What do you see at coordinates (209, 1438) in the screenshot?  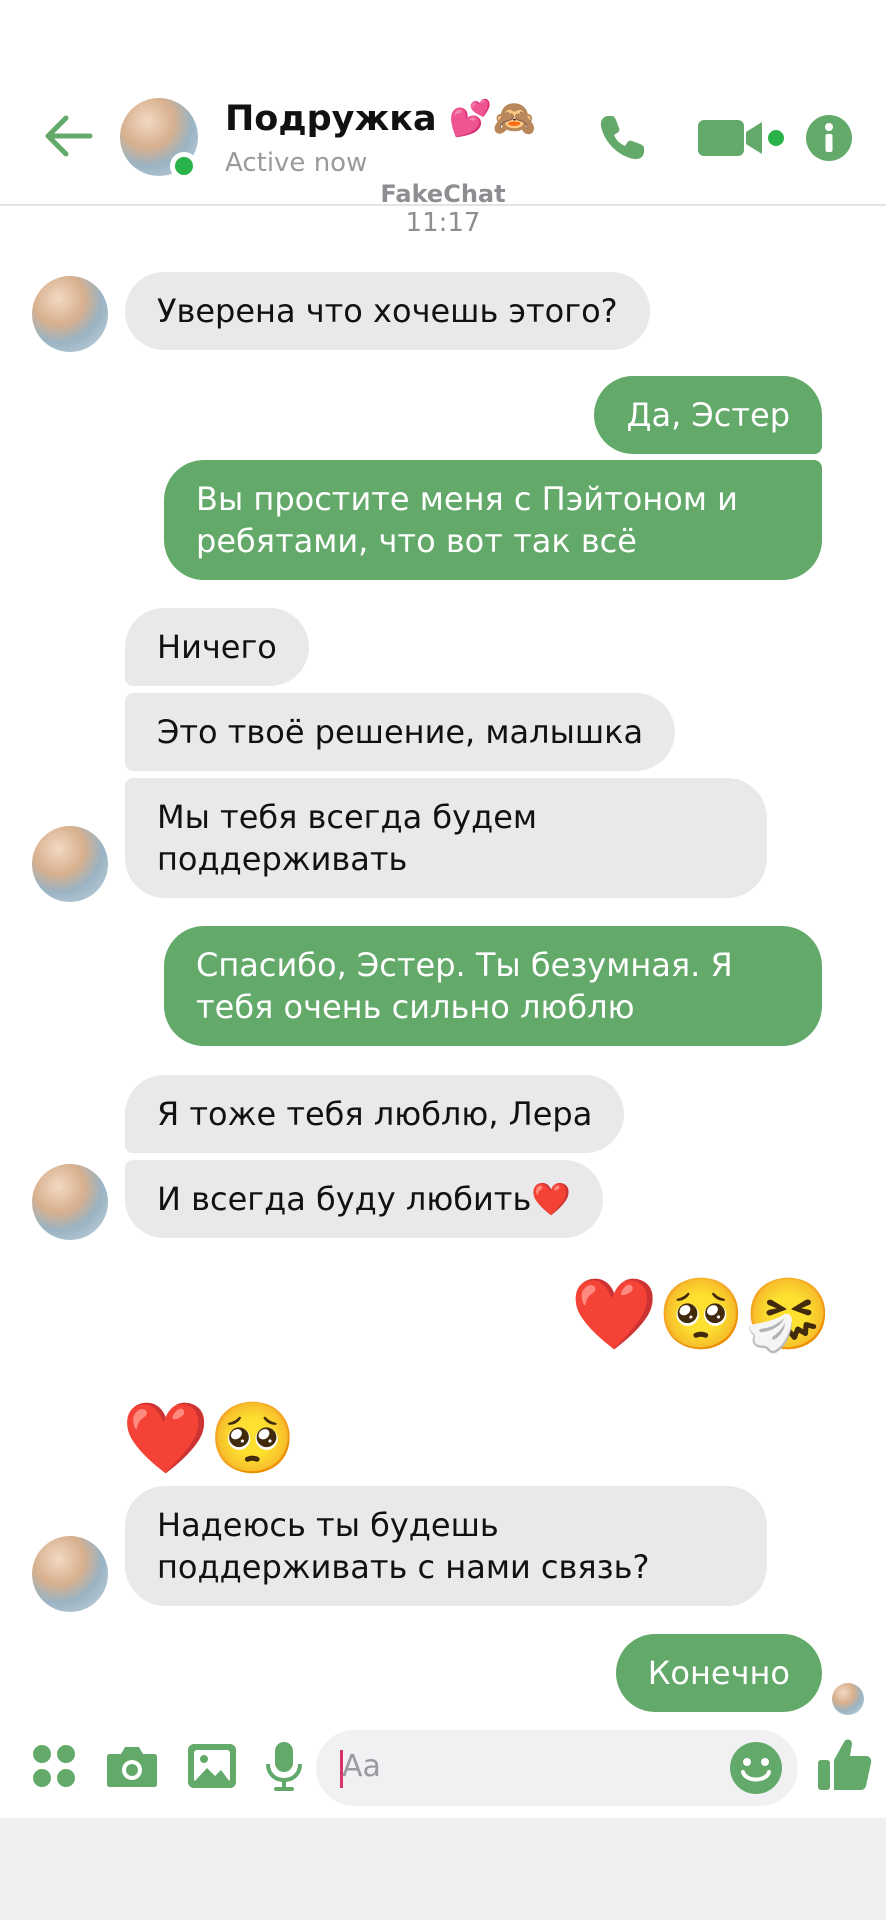 I see `emoji-message: ❤️🥺` at bounding box center [209, 1438].